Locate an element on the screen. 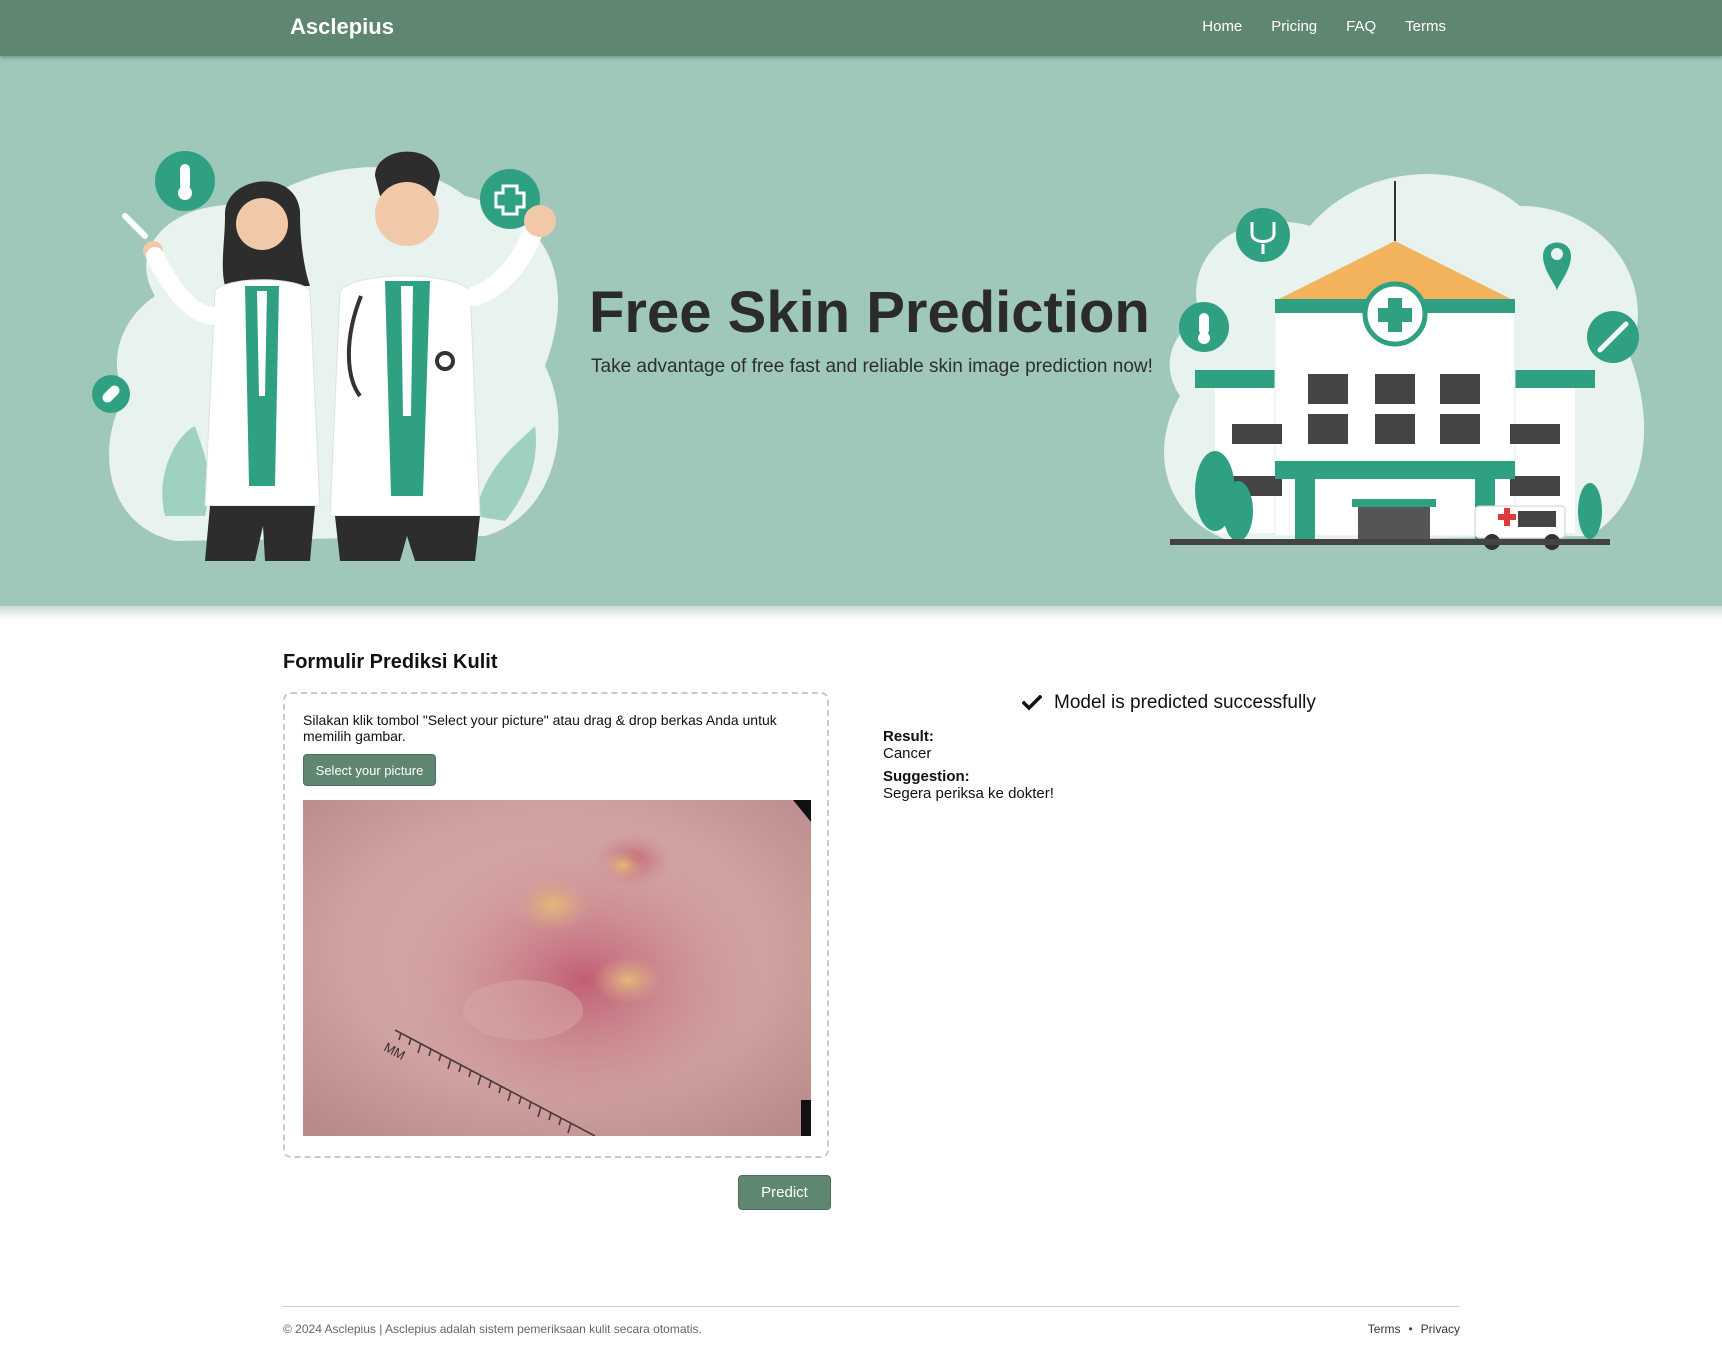 This screenshot has width=1722, height=1351. hero-divider is located at coordinates (861, 613).